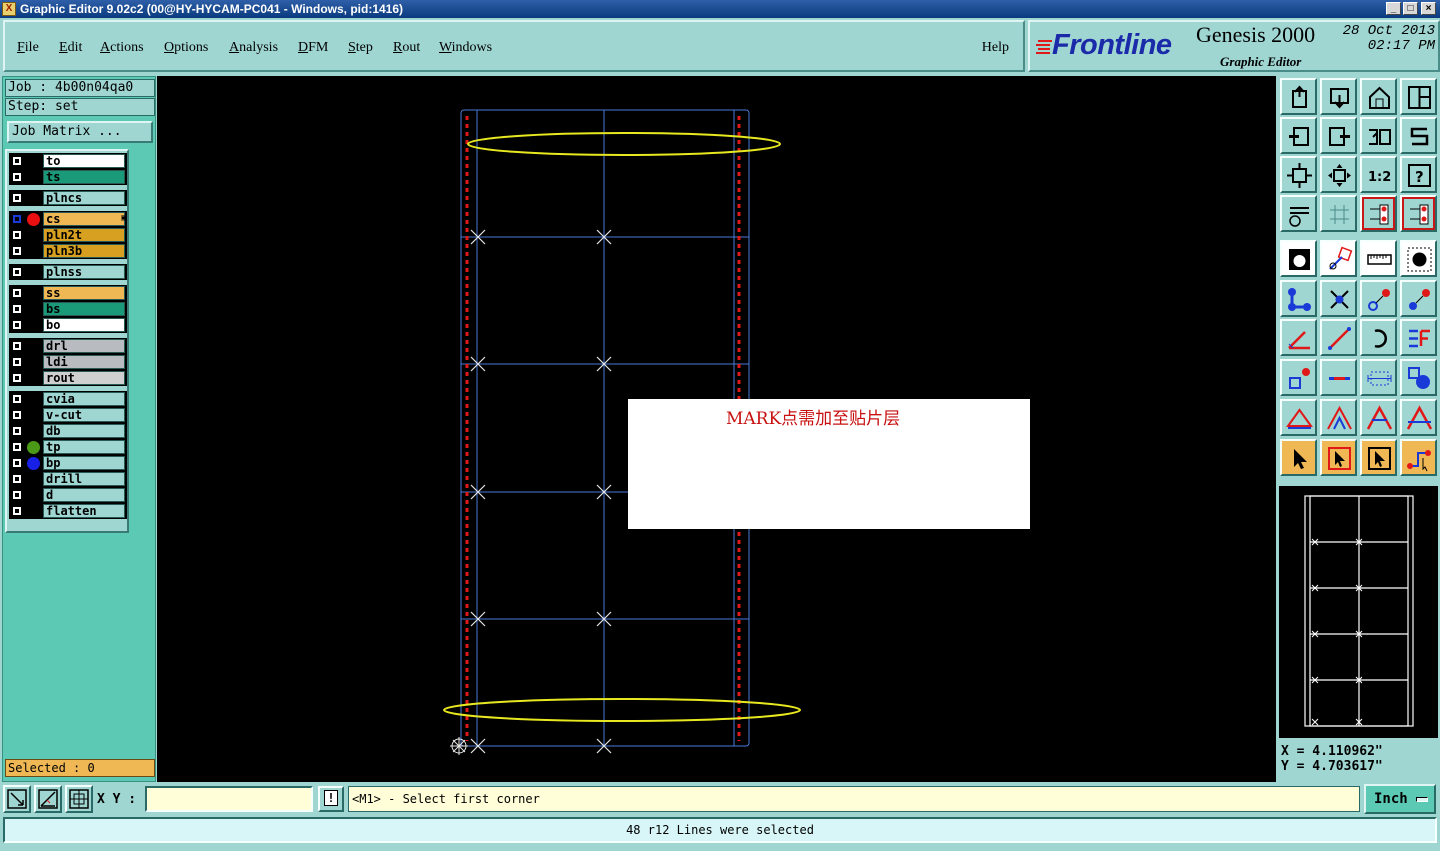 This screenshot has width=1440, height=851. I want to click on menu-actions: Actions, so click(122, 48).